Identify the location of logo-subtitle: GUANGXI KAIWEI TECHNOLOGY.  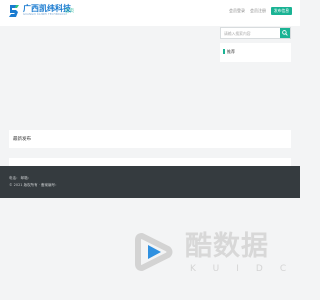
(45, 14).